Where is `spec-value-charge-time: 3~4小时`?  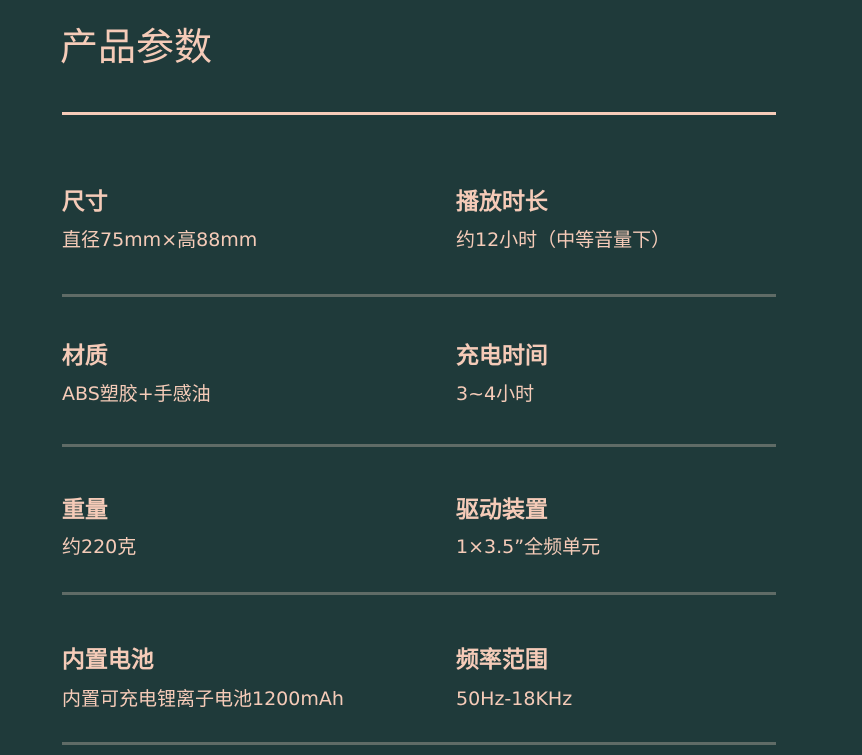
spec-value-charge-time: 3~4小时 is located at coordinates (495, 394).